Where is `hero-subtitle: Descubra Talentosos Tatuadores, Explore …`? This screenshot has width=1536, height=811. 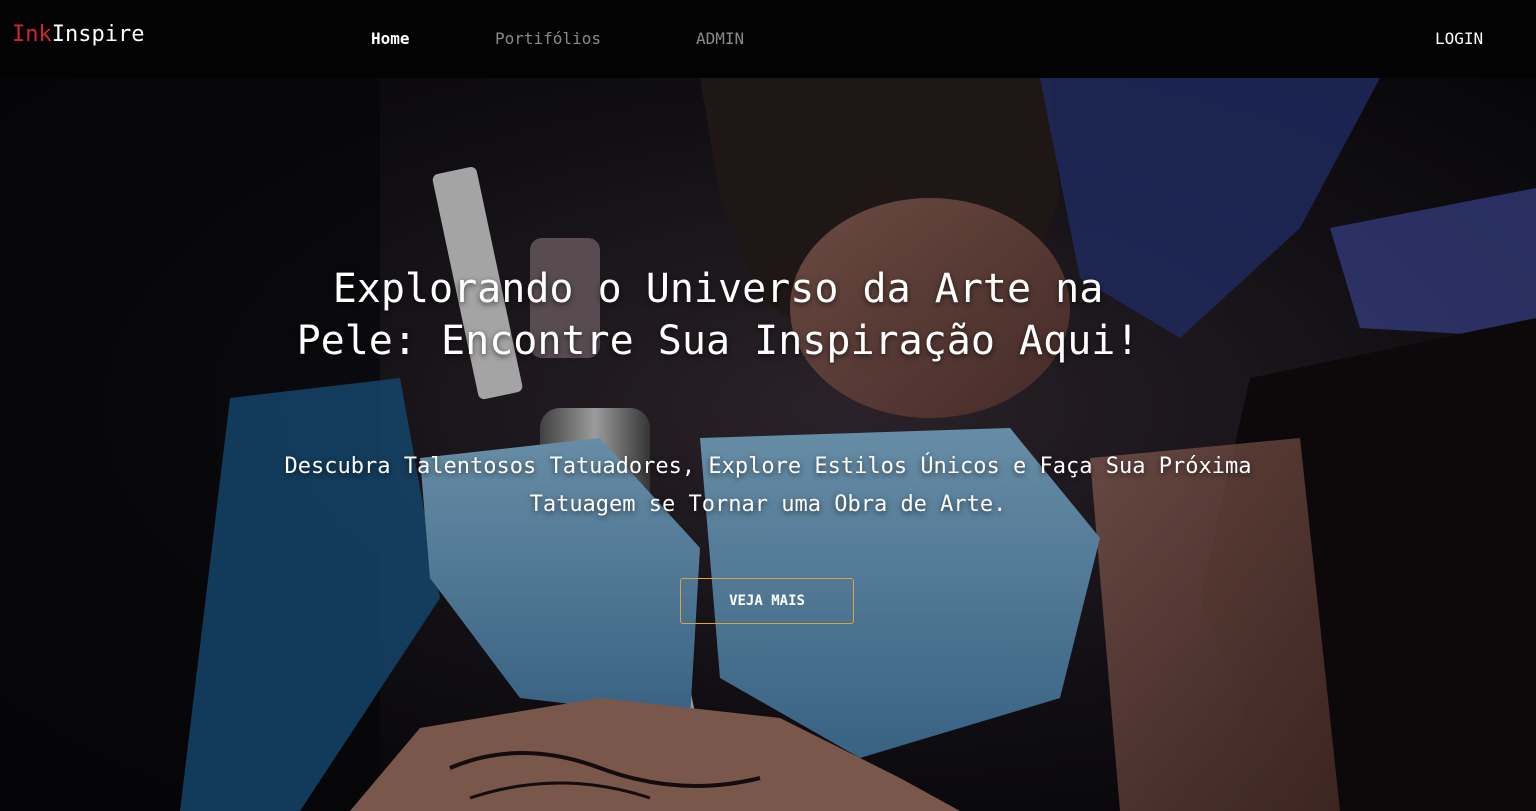 hero-subtitle: Descubra Talentosos Tatuadores, Explore … is located at coordinates (768, 485).